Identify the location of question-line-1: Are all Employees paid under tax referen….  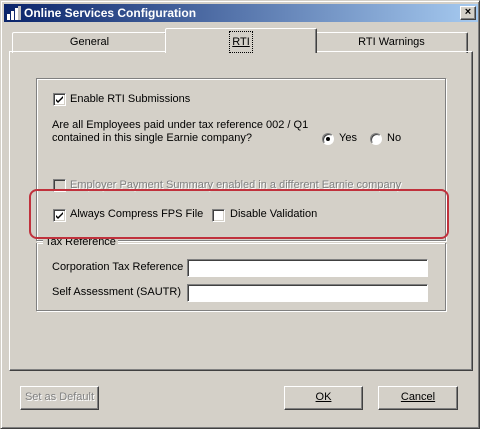
(180, 125).